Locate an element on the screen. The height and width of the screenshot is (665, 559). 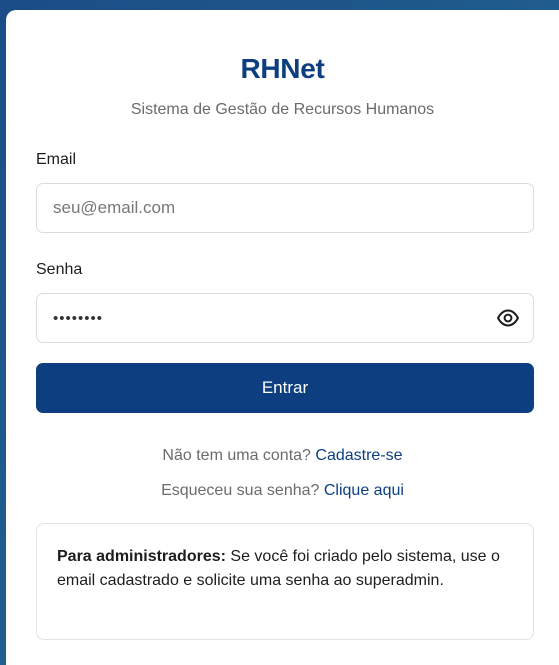
forgot-password-row: Esqueceu sua senha? Clique aqui is located at coordinates (282, 491).